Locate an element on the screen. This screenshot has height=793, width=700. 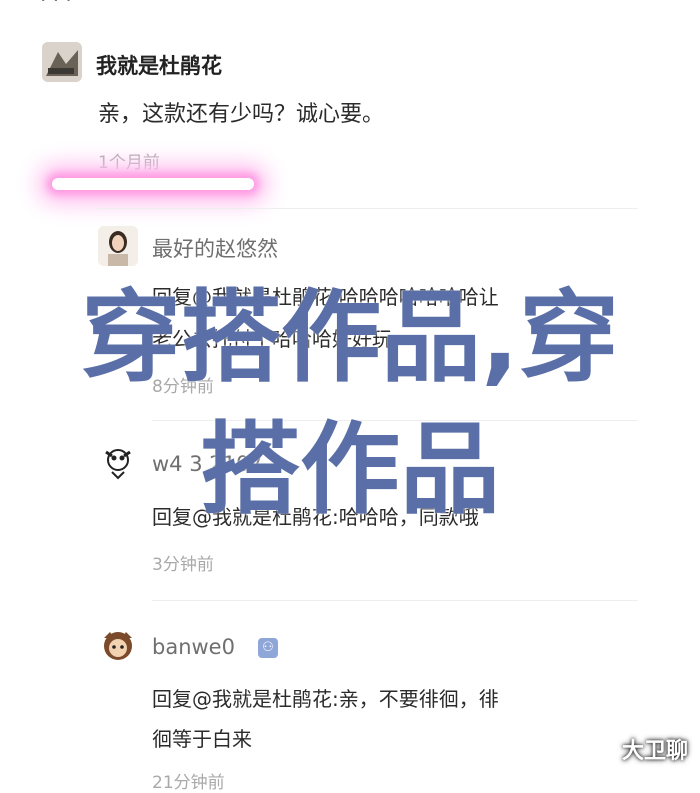
commenter-avatar is located at coordinates (62, 62).